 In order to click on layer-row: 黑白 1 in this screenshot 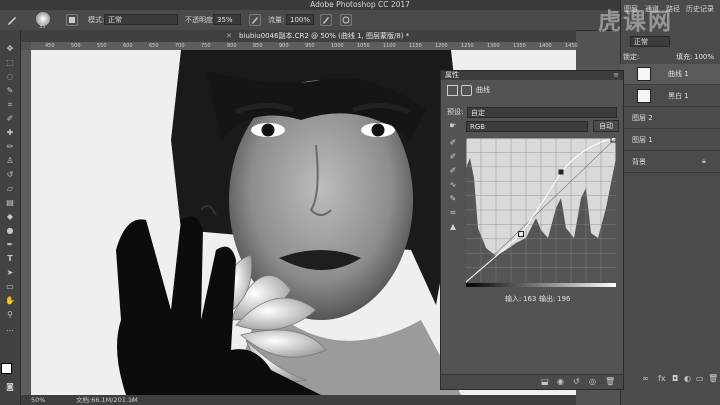, I will do `click(670, 96)`.